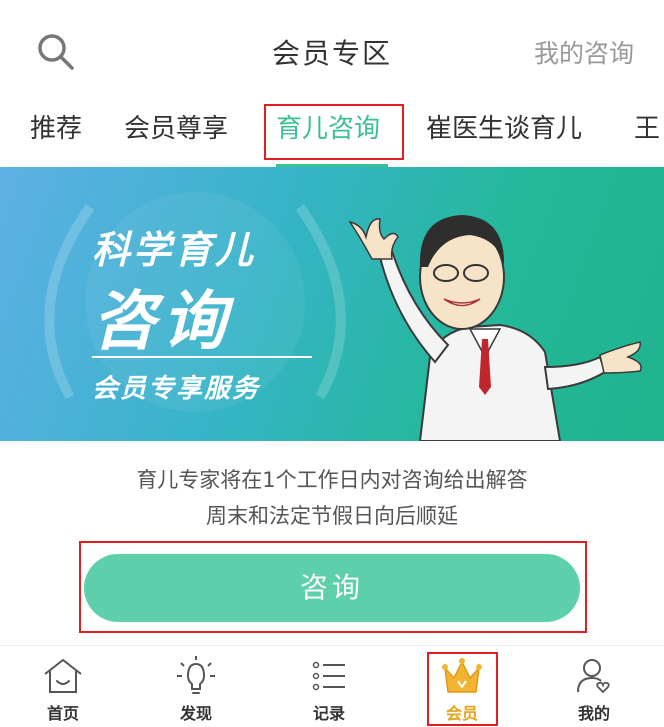 Image resolution: width=664 pixels, height=727 pixels. What do you see at coordinates (63, 676) in the screenshot?
I see `home-icon` at bounding box center [63, 676].